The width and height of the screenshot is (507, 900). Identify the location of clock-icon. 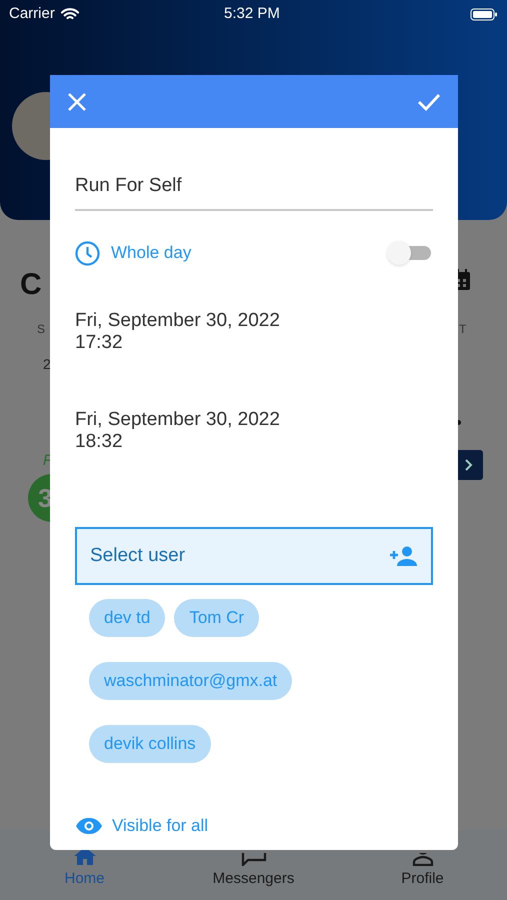
(87, 253).